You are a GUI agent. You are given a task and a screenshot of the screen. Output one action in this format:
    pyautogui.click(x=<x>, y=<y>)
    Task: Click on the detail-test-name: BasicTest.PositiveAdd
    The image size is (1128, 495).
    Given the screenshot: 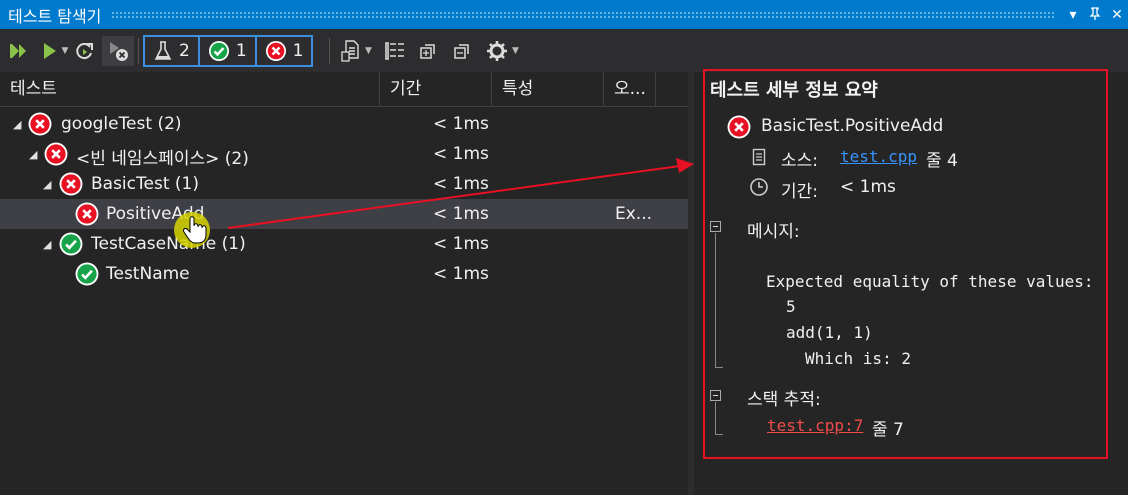 What is the action you would take?
    pyautogui.click(x=852, y=126)
    